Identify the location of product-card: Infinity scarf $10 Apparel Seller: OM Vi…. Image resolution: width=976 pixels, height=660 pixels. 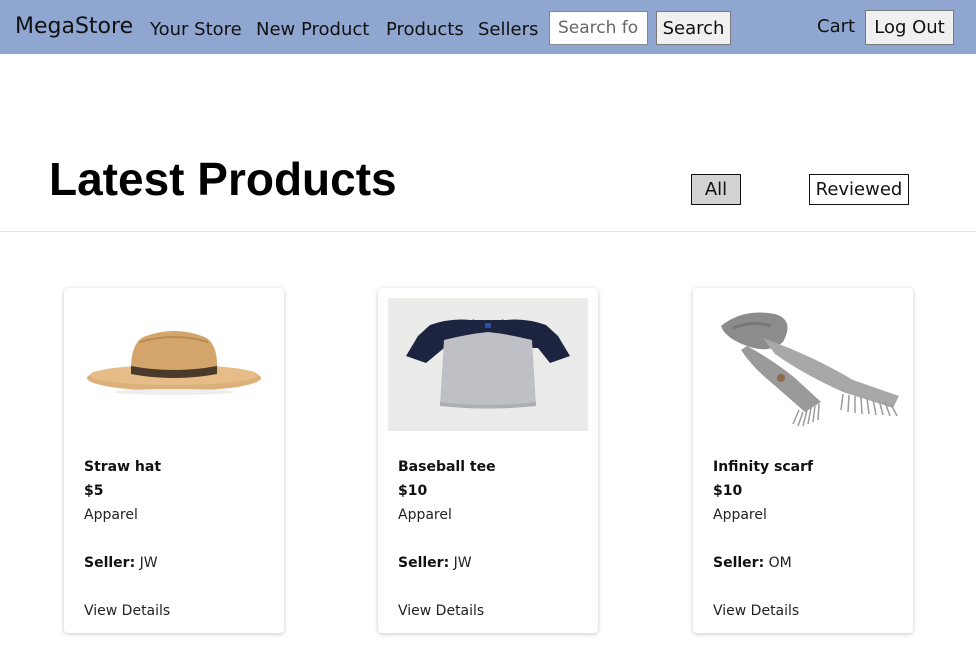
(803, 460).